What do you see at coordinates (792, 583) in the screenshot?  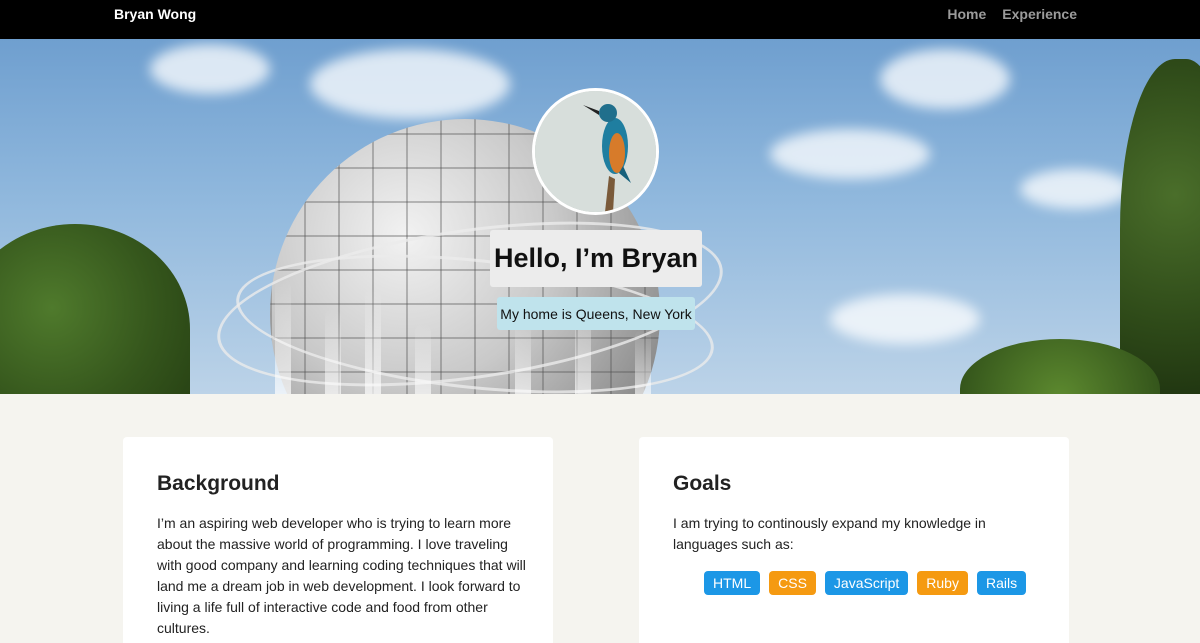 I see `tag-css: CSS` at bounding box center [792, 583].